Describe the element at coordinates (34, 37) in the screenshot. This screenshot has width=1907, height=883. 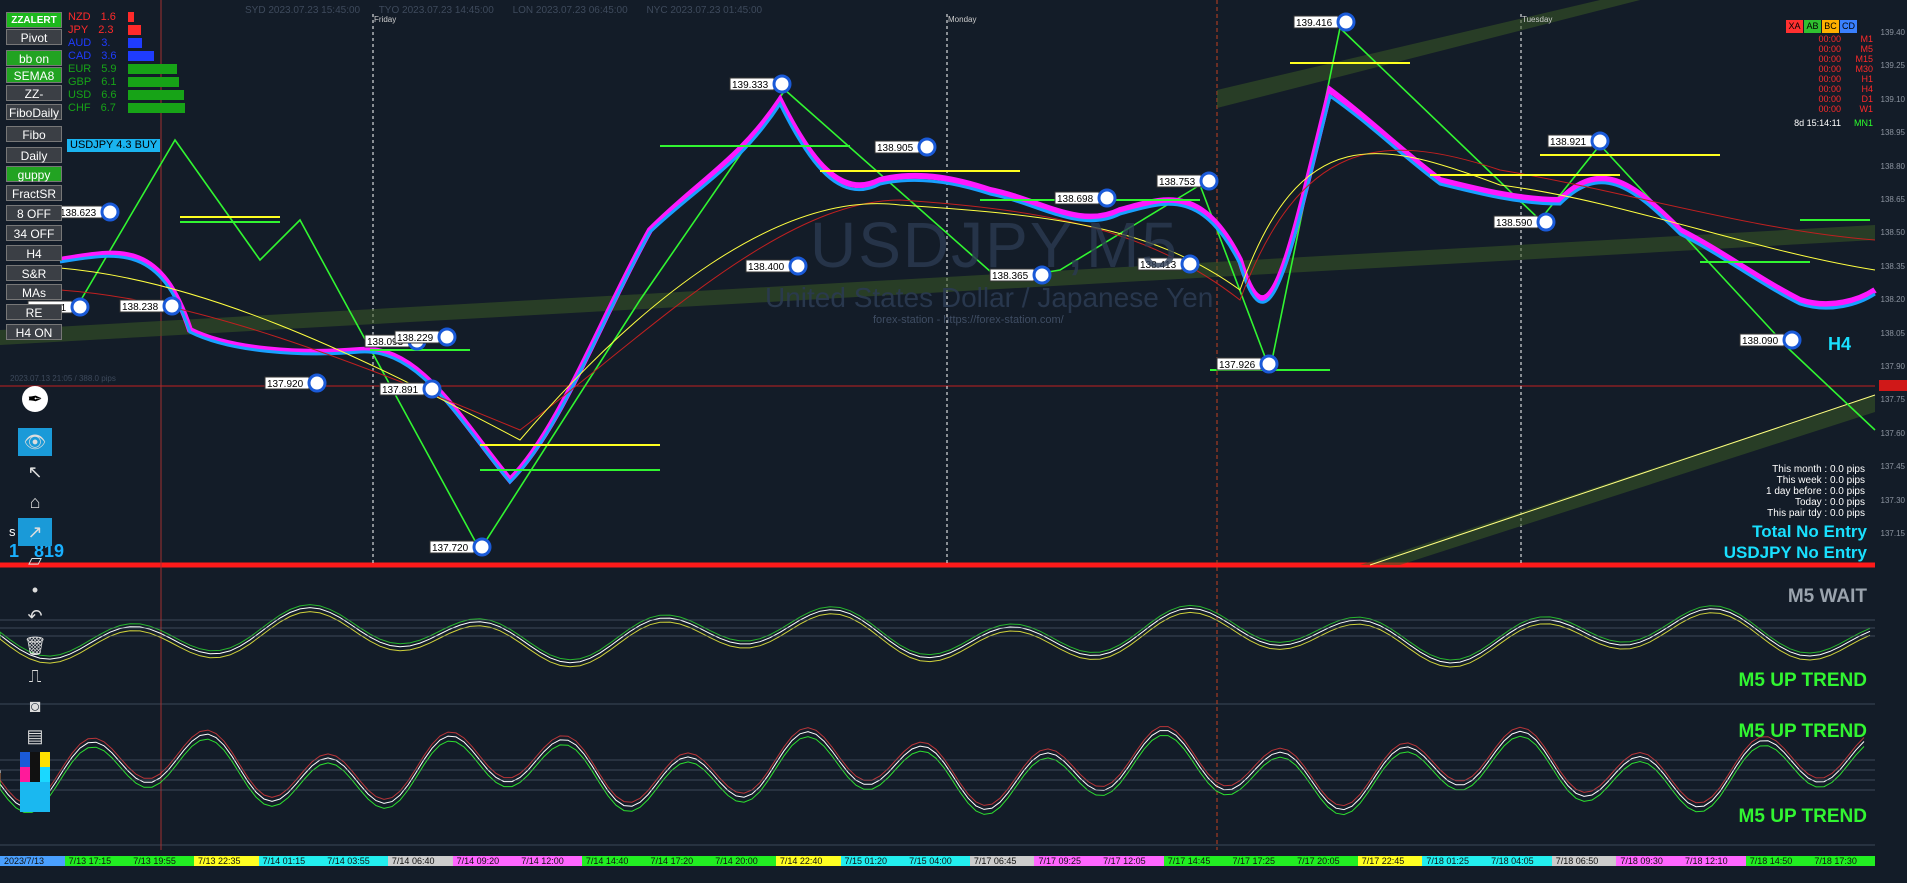
I see `left-button-1: Pivot` at that location.